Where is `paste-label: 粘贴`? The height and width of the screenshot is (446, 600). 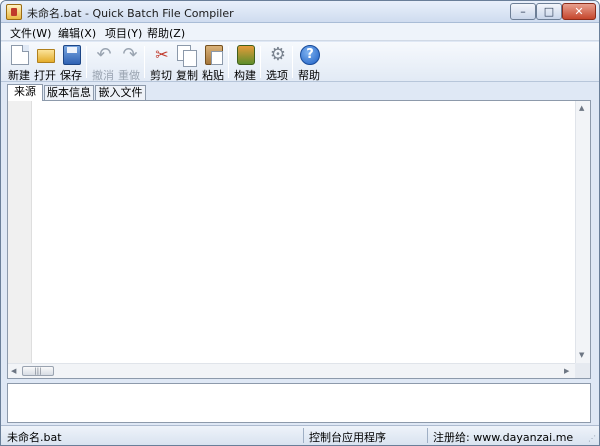
paste-label: 粘贴 is located at coordinates (213, 75).